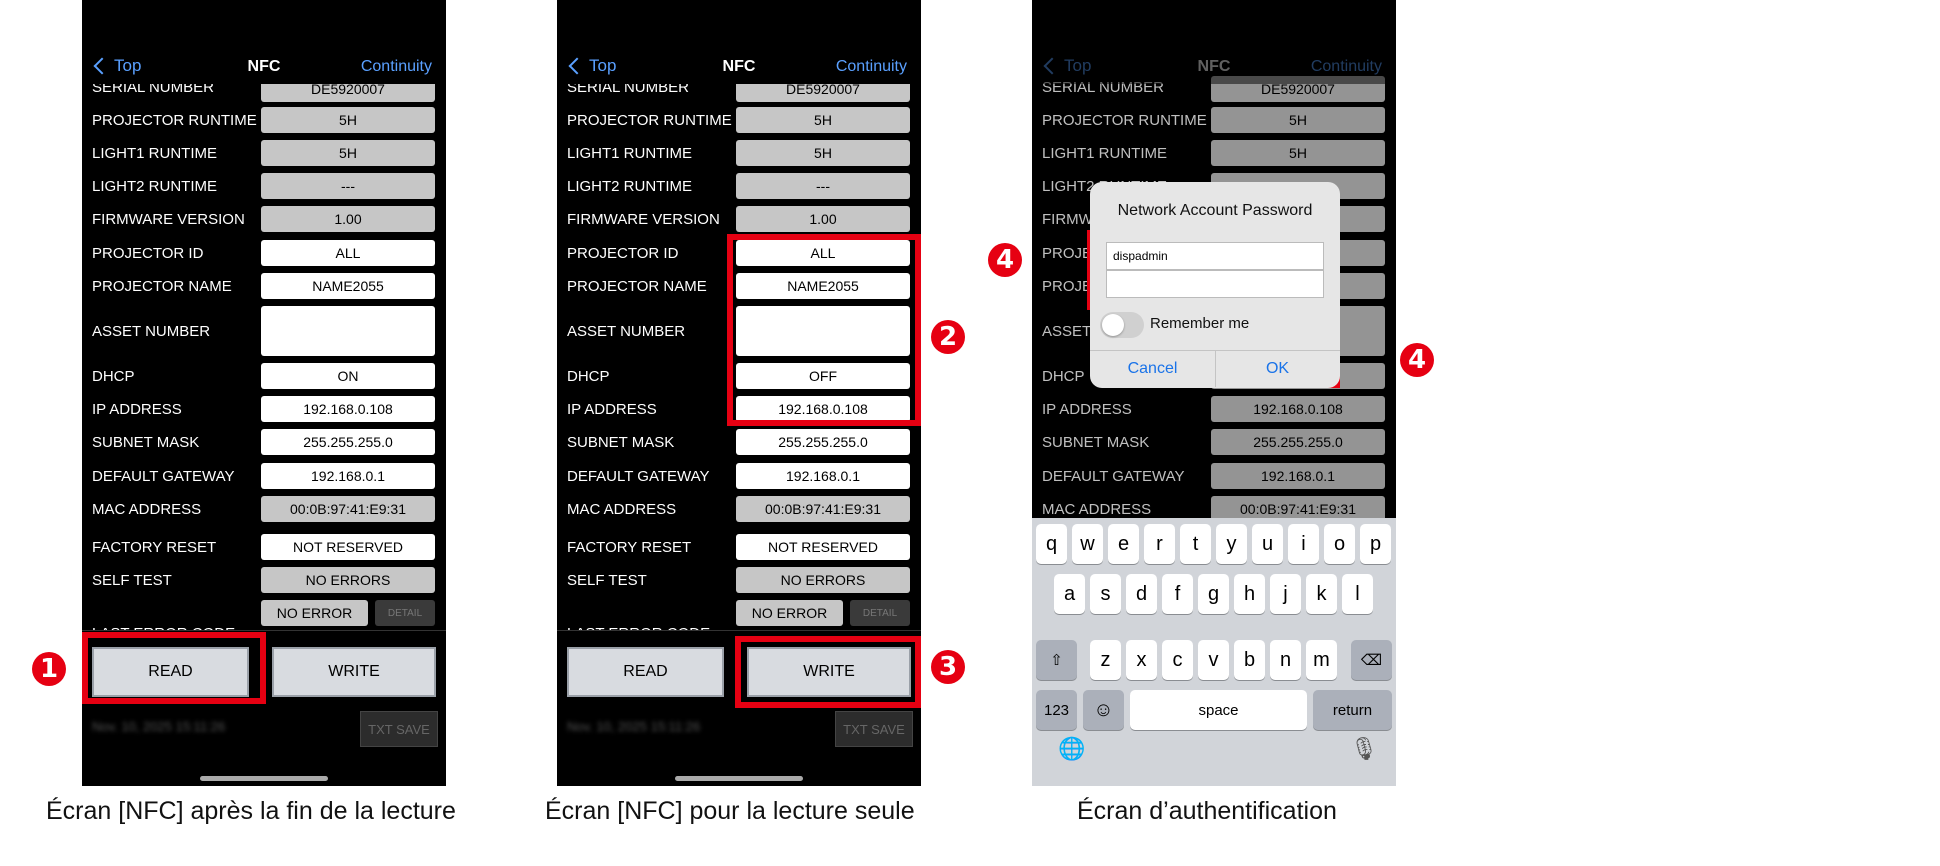  I want to click on key-t: t, so click(1195, 544).